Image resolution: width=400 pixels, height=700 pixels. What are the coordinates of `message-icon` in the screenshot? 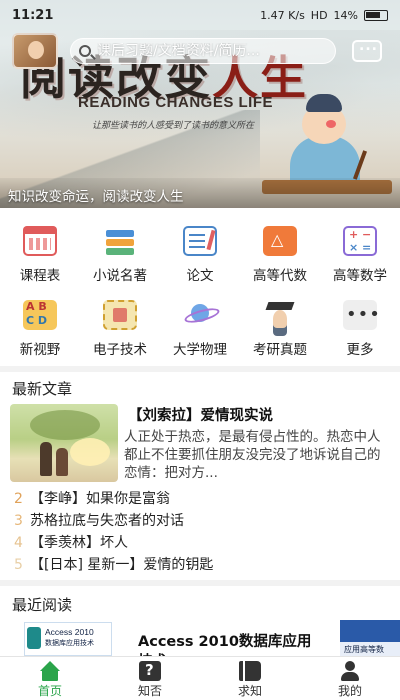 It's located at (367, 50).